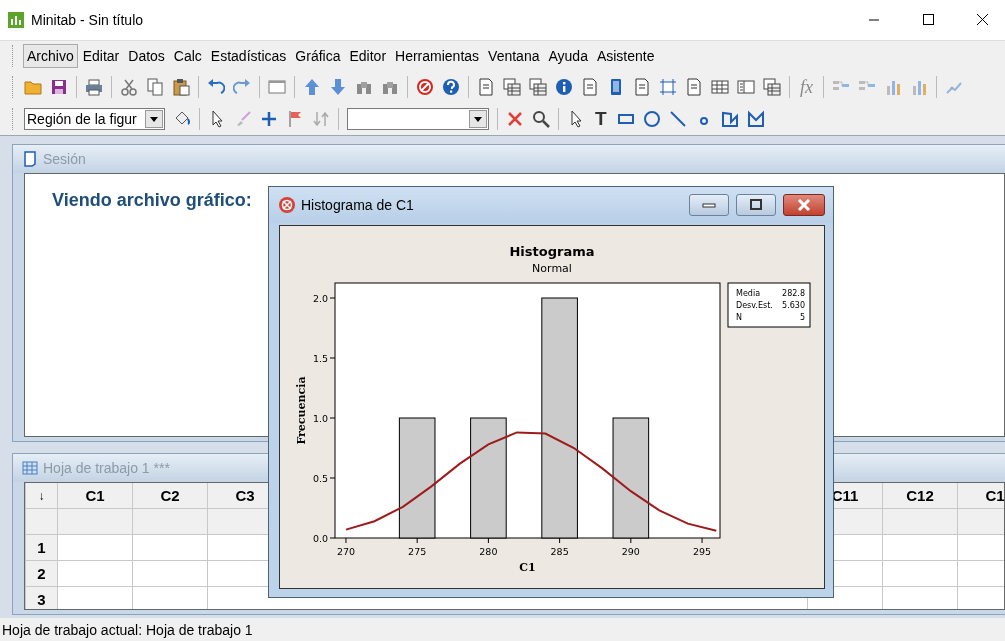  I want to click on info-icon, so click(564, 87).